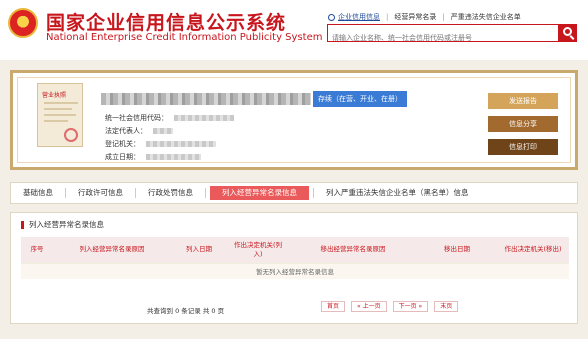  What do you see at coordinates (23, 23) in the screenshot?
I see `national-emblem-icon` at bounding box center [23, 23].